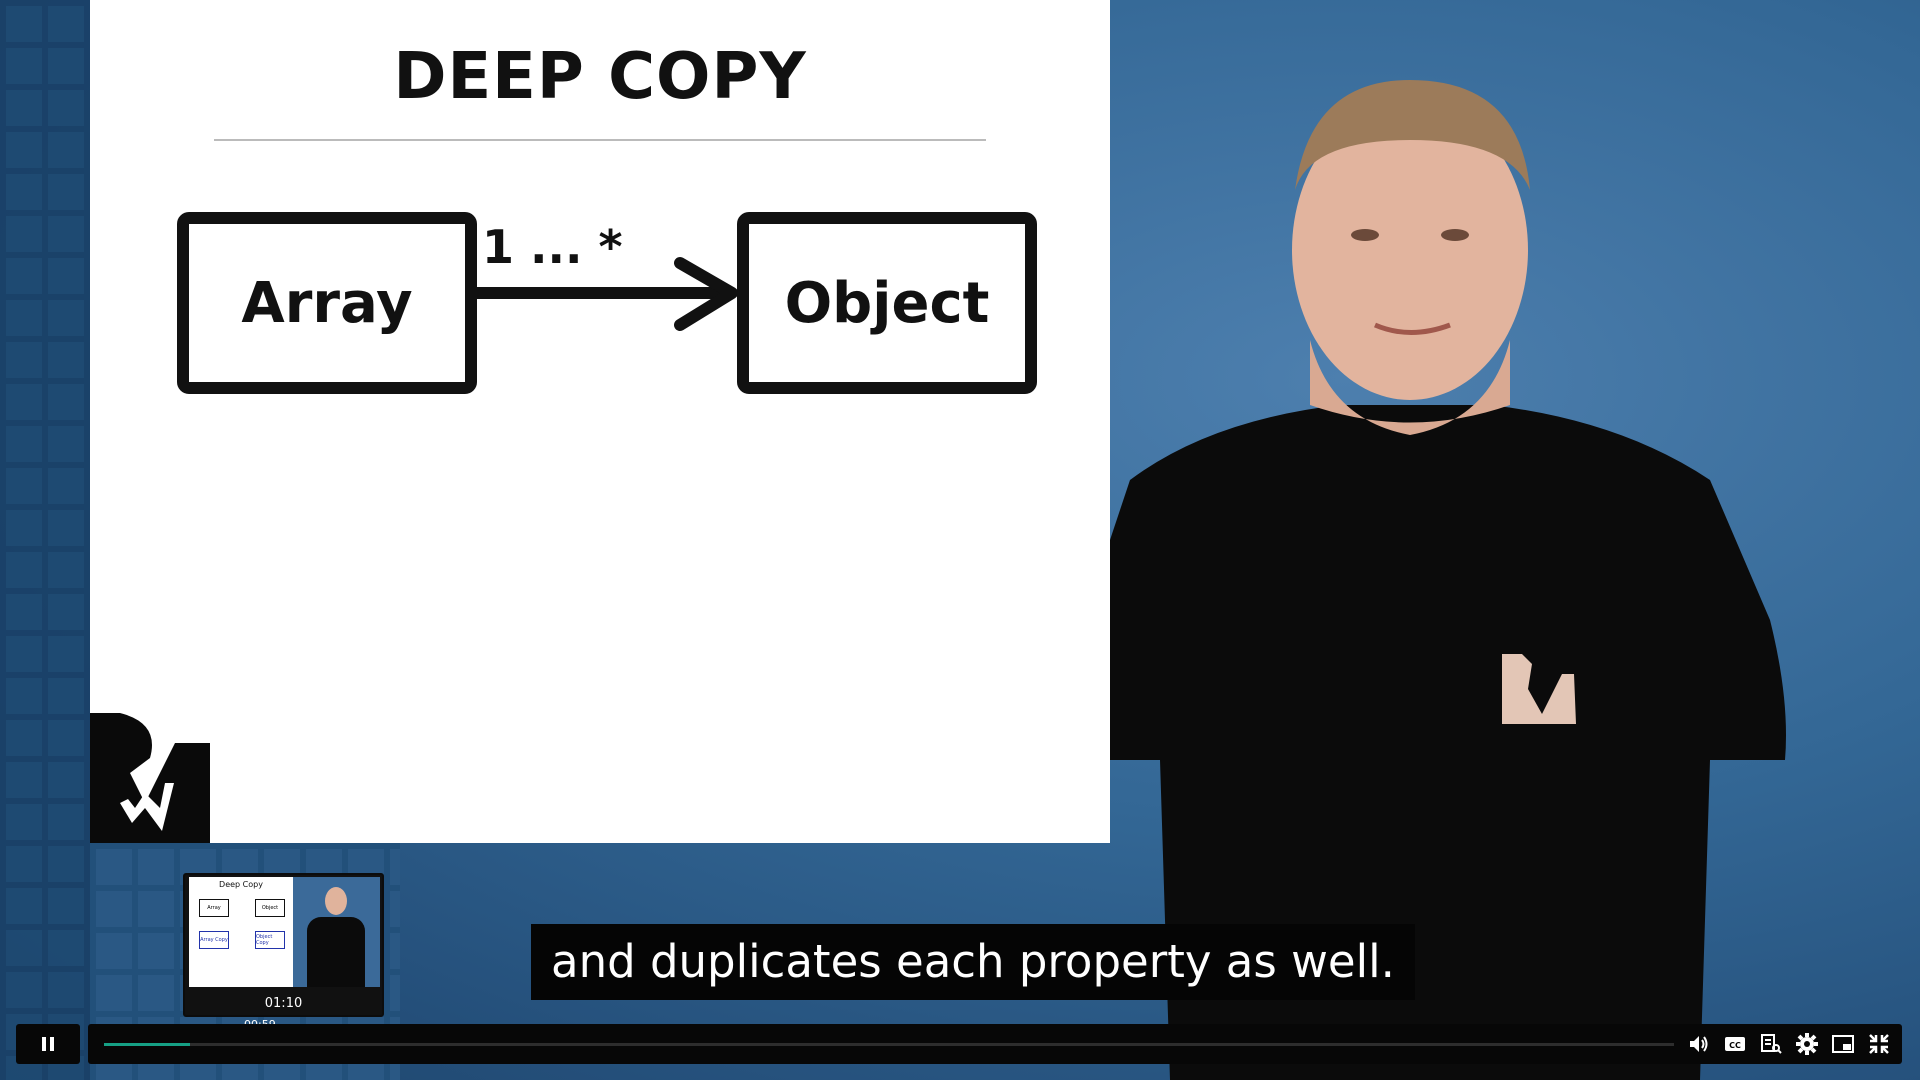 This screenshot has width=1920, height=1080. Describe the element at coordinates (1807, 1044) in the screenshot. I see `settings-icon` at that location.